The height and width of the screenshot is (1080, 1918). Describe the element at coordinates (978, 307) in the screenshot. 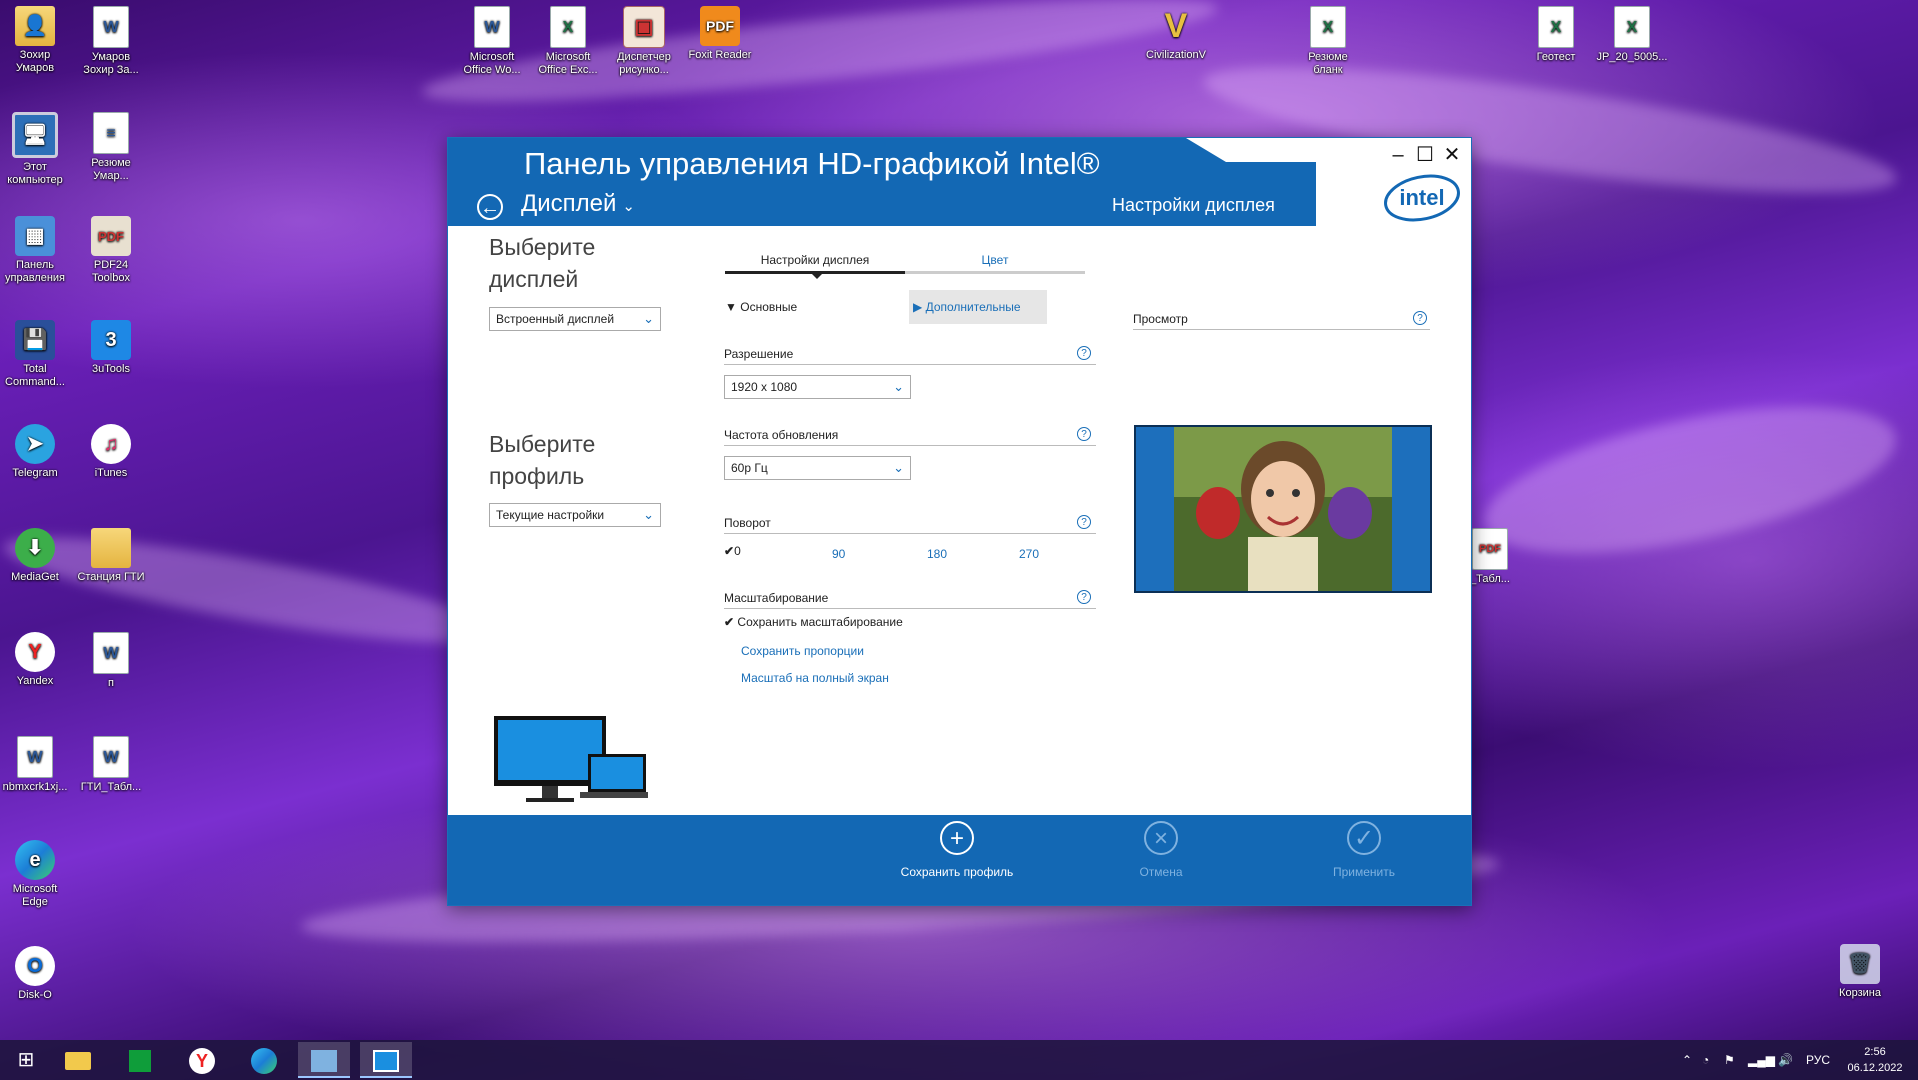

I see `subtab-advanced: ▶ Дополнительные` at that location.